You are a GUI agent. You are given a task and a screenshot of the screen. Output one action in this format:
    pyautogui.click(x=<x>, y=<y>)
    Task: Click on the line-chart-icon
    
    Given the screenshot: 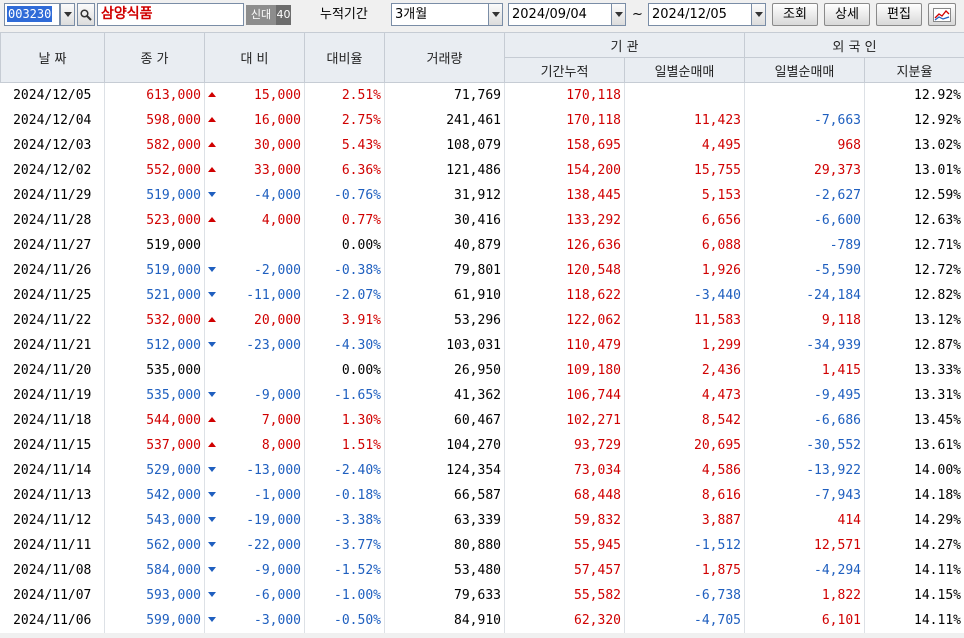 What is the action you would take?
    pyautogui.click(x=942, y=14)
    